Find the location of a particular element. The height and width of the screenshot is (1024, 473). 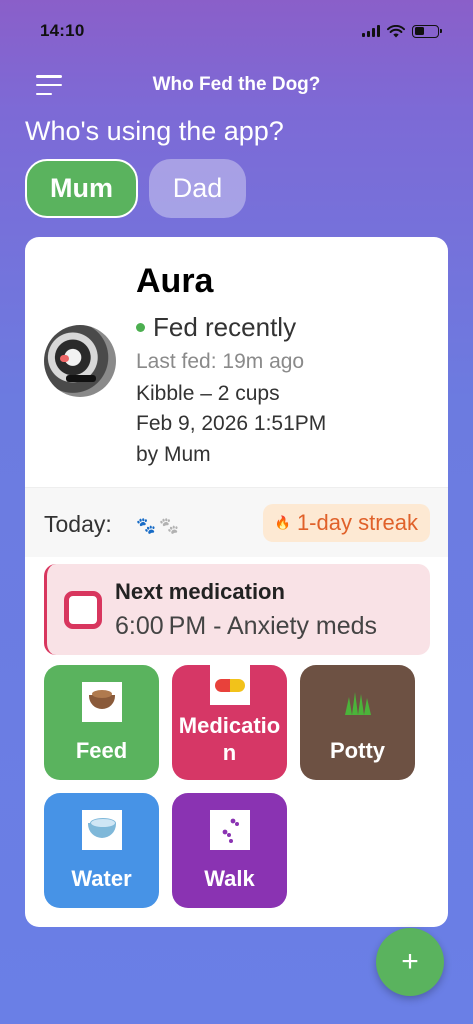

feed-label: Feed is located at coordinates (101, 750).